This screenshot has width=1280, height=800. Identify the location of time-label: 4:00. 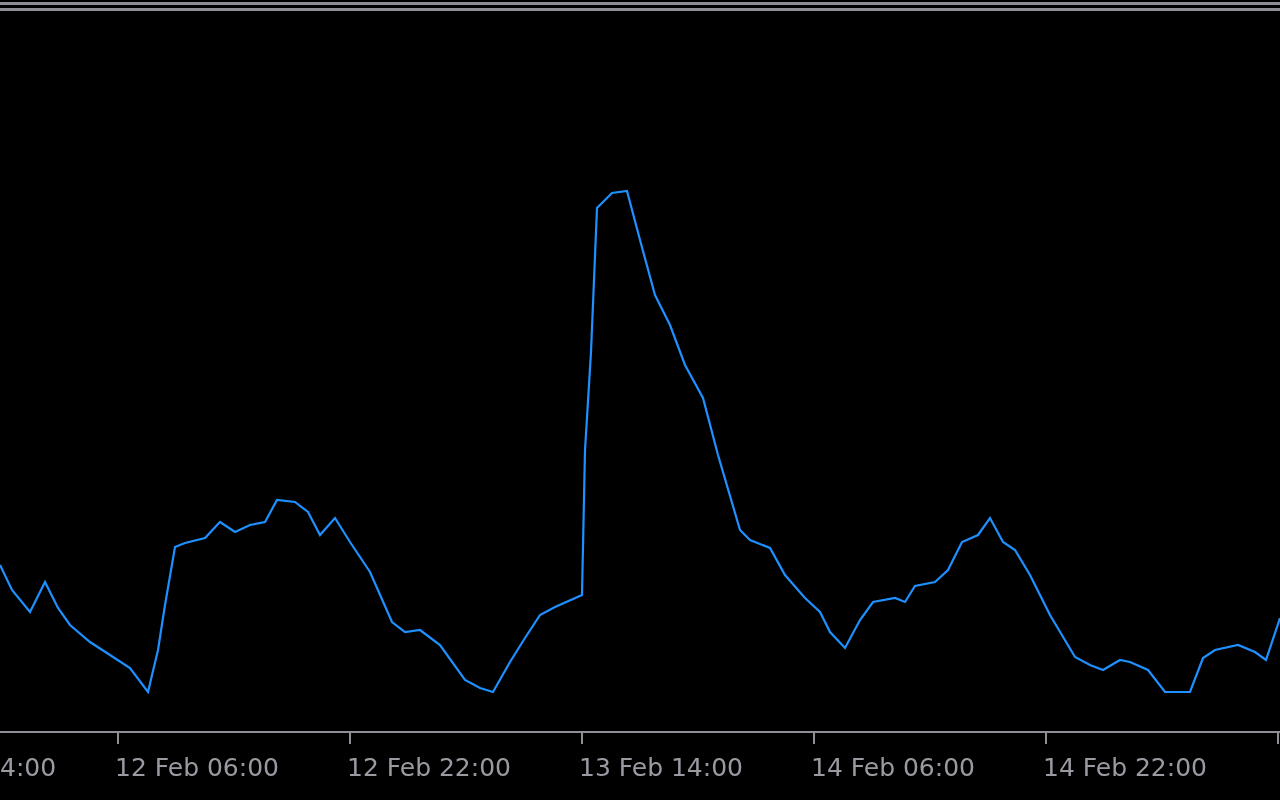
(28, 767).